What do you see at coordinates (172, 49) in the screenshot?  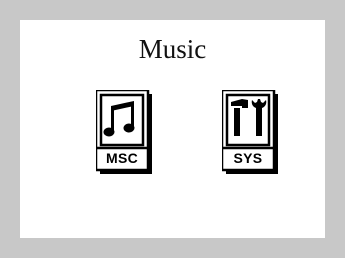 I see `screen-title: Music` at bounding box center [172, 49].